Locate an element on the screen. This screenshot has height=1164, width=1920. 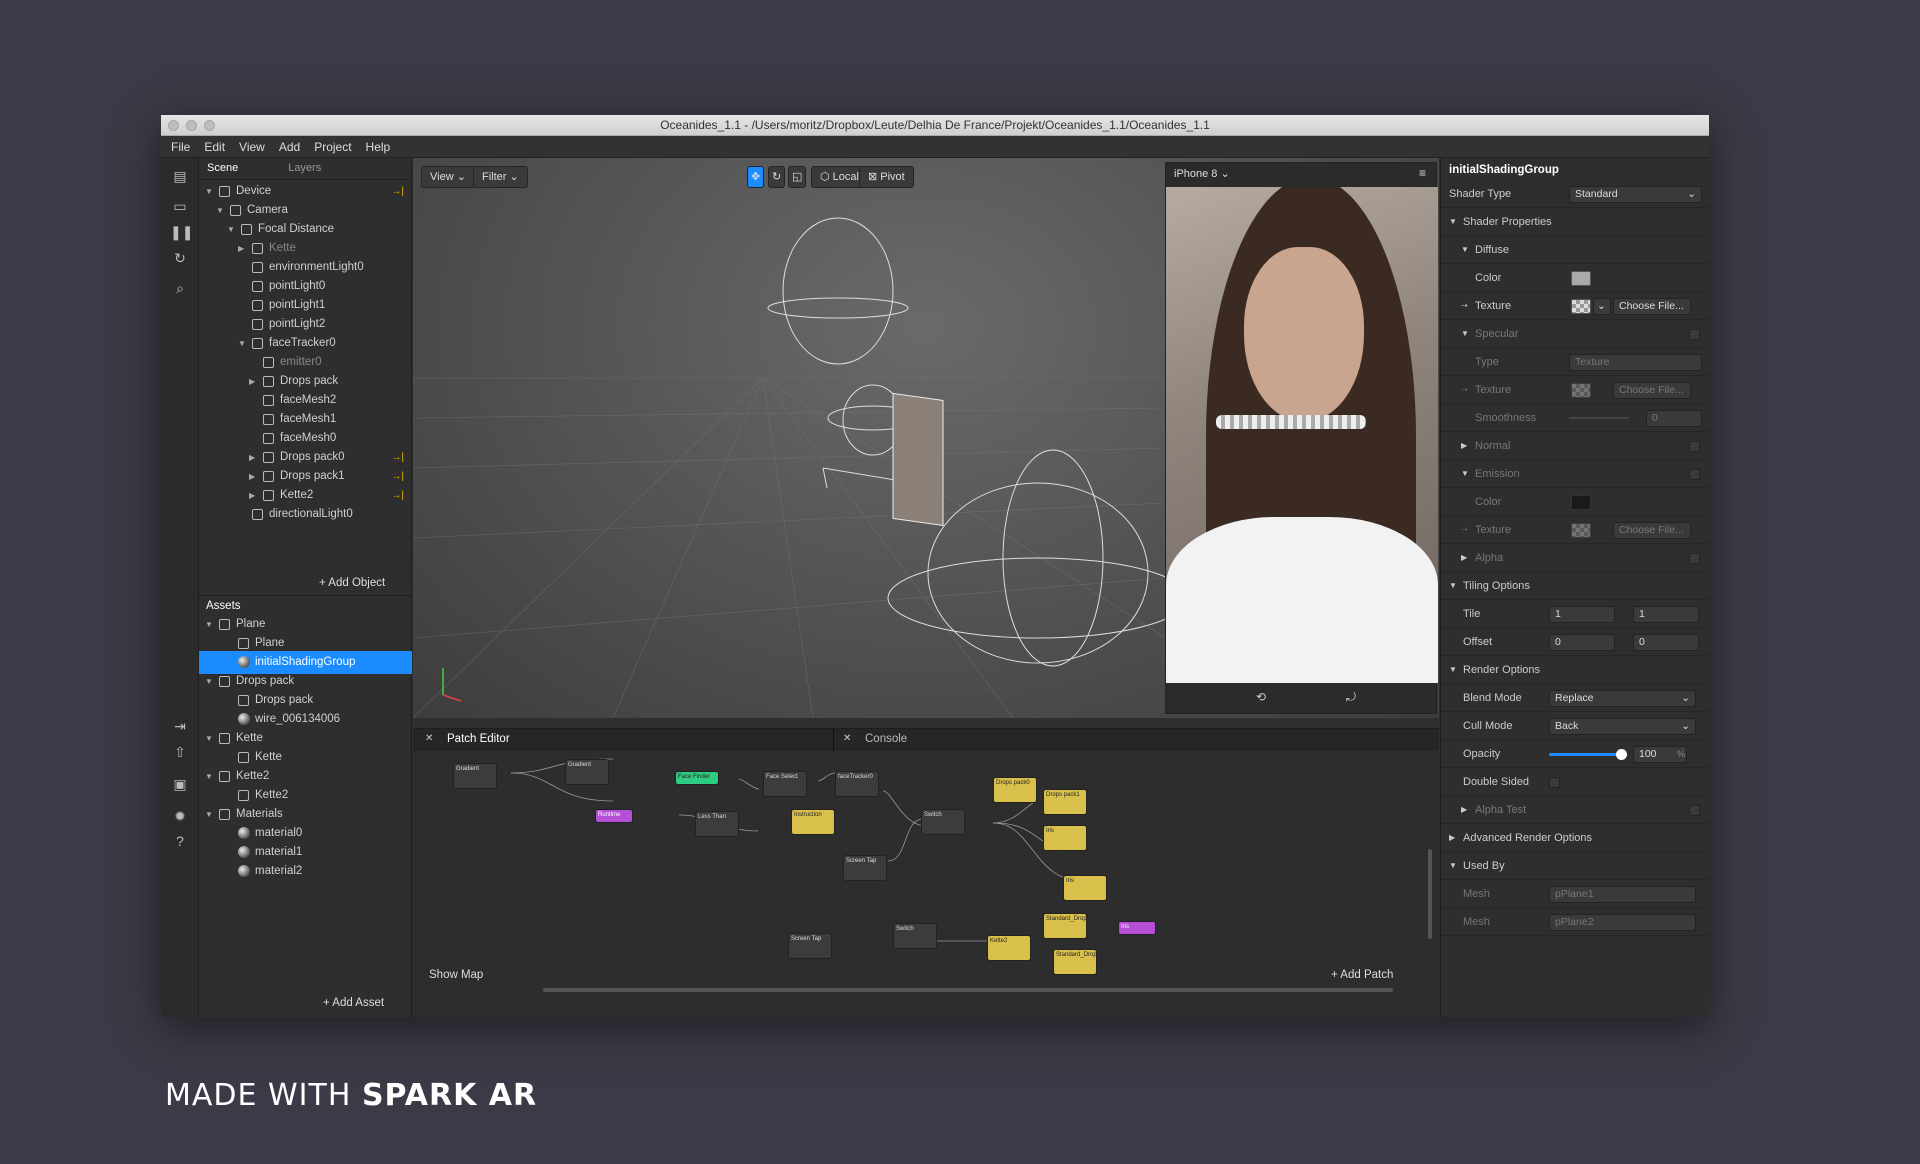
menu-view: View is located at coordinates (252, 147).